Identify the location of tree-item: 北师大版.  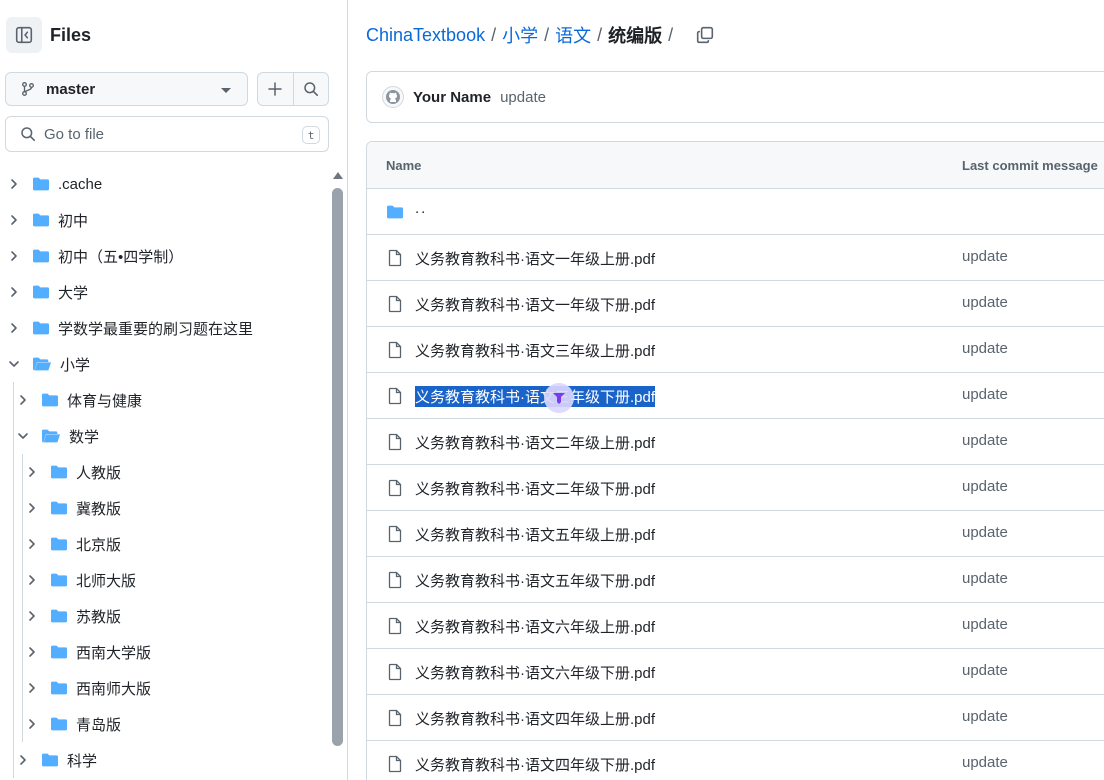
(165, 580).